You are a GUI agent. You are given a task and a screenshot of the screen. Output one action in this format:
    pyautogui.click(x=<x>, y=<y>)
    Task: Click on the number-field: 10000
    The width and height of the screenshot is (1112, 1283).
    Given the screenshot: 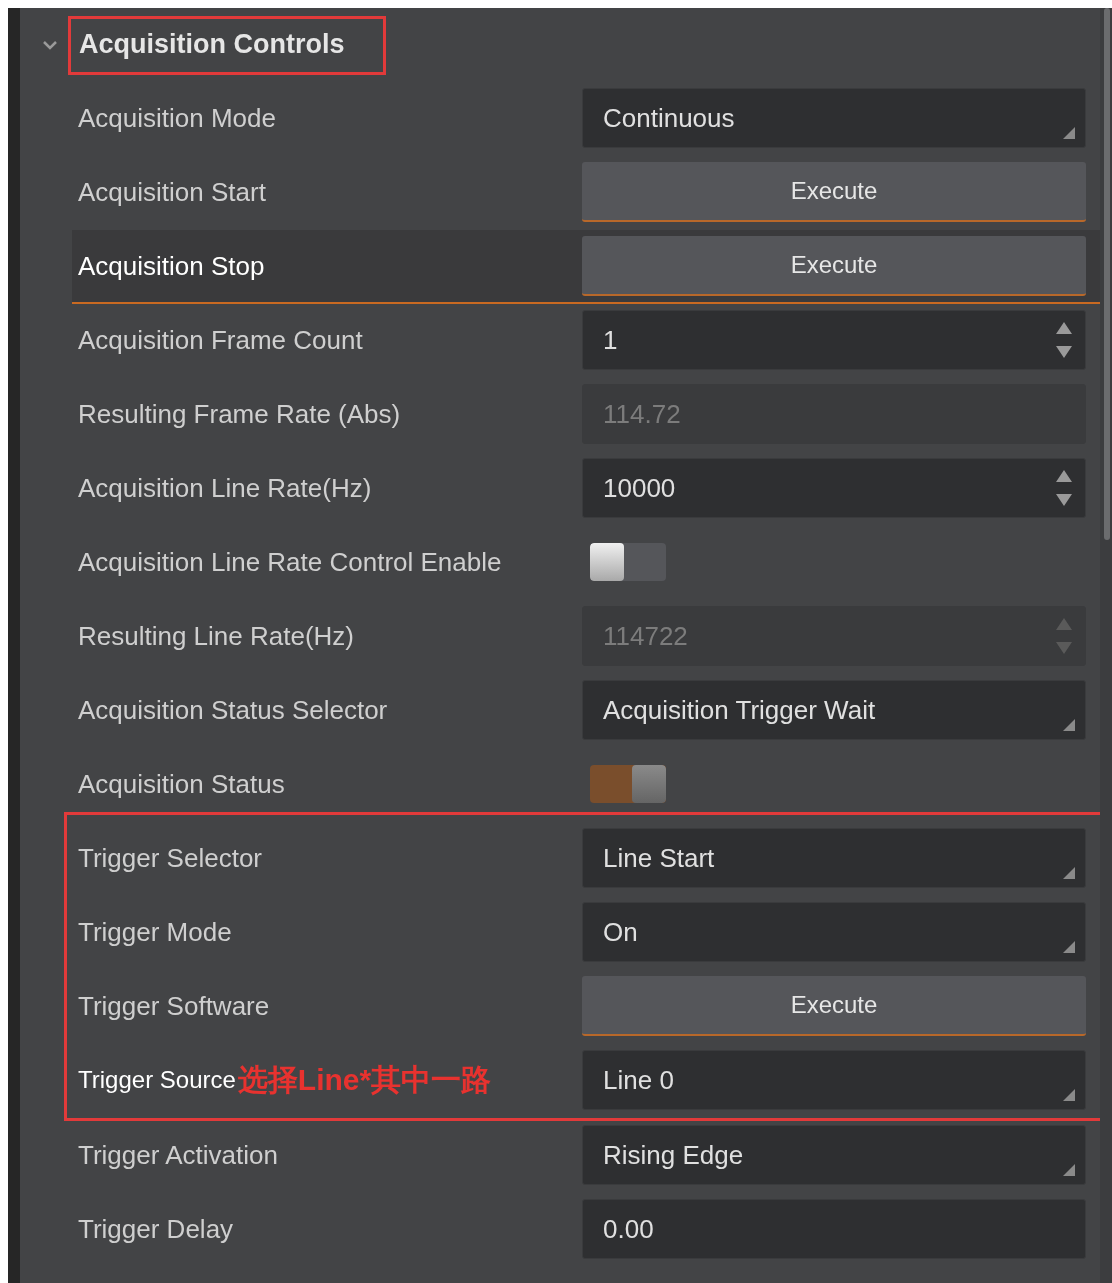 What is the action you would take?
    pyautogui.click(x=834, y=488)
    